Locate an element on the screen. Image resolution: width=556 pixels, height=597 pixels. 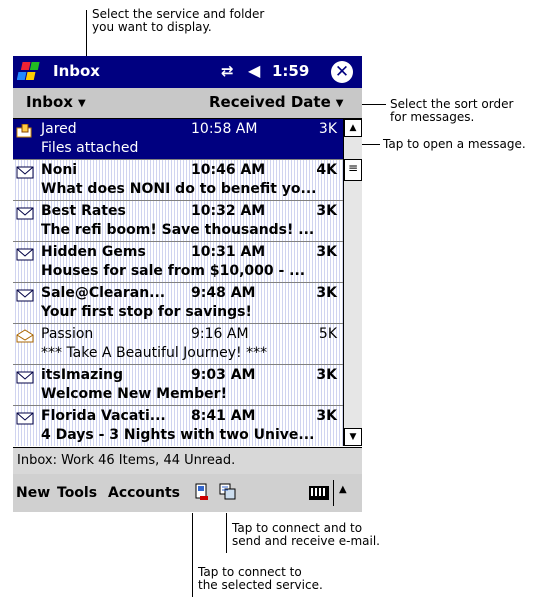
message-subject: Welcome New Member! is located at coordinates (134, 394).